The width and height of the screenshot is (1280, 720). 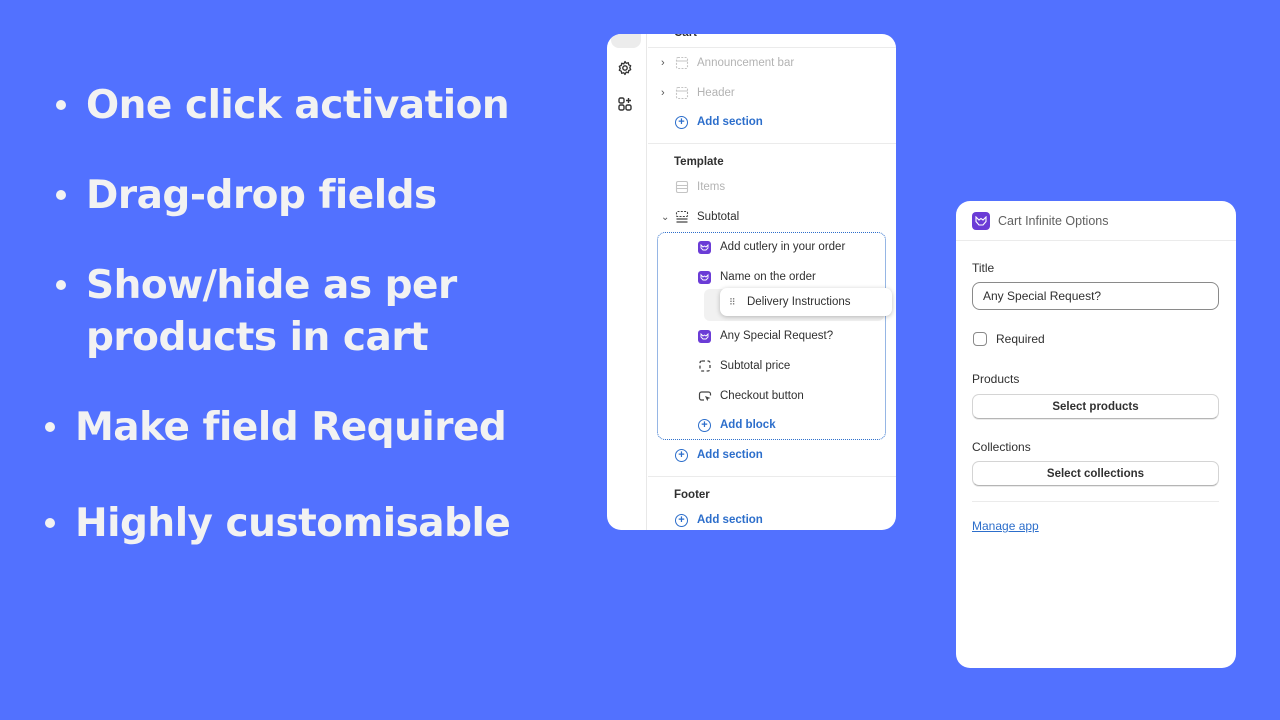 What do you see at coordinates (1053, 220) in the screenshot?
I see `app-name: Cart Infinite Options` at bounding box center [1053, 220].